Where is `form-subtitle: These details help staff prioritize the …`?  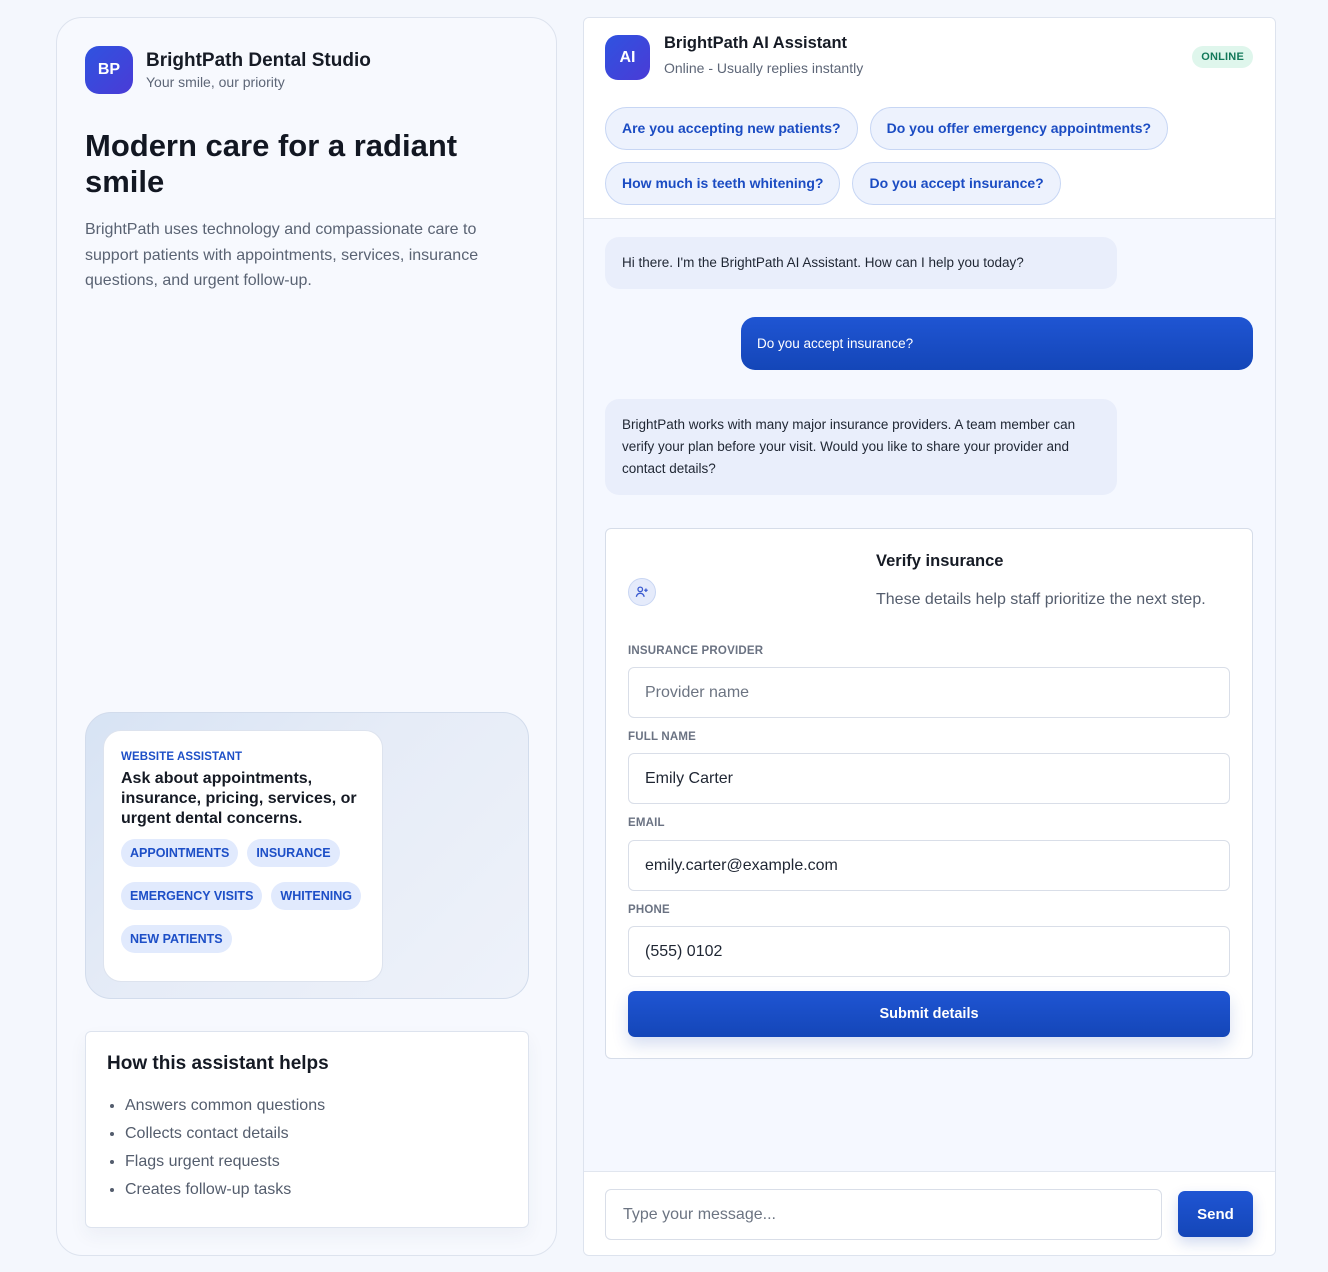 form-subtitle: These details help staff prioritize the … is located at coordinates (1041, 599).